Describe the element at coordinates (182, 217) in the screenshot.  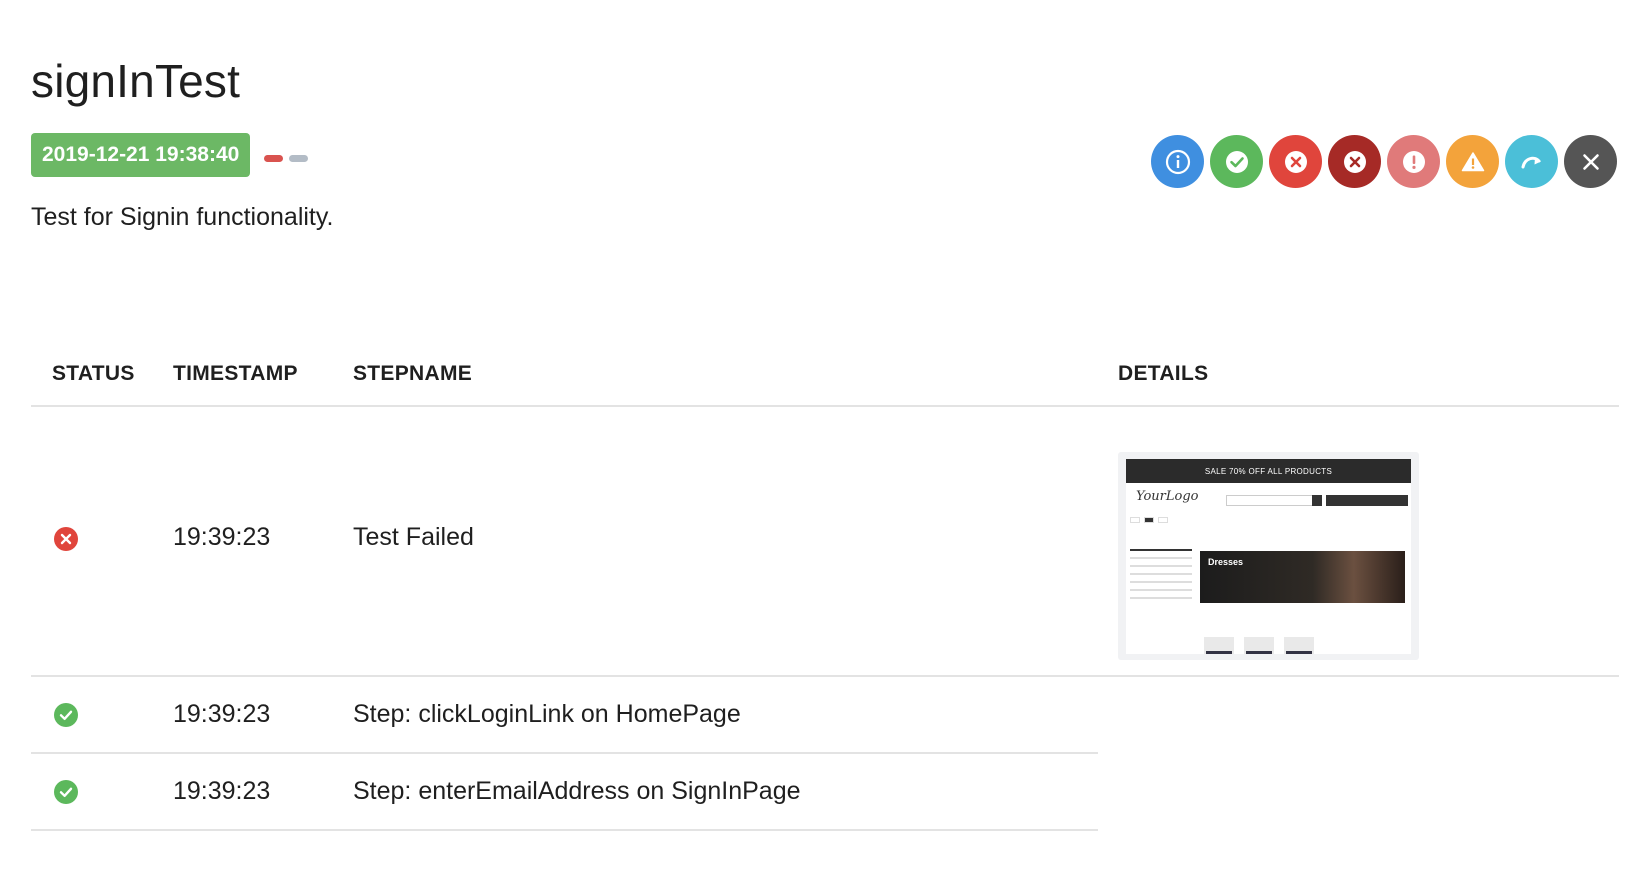
I see `test-description: Test for Signin functionality.` at that location.